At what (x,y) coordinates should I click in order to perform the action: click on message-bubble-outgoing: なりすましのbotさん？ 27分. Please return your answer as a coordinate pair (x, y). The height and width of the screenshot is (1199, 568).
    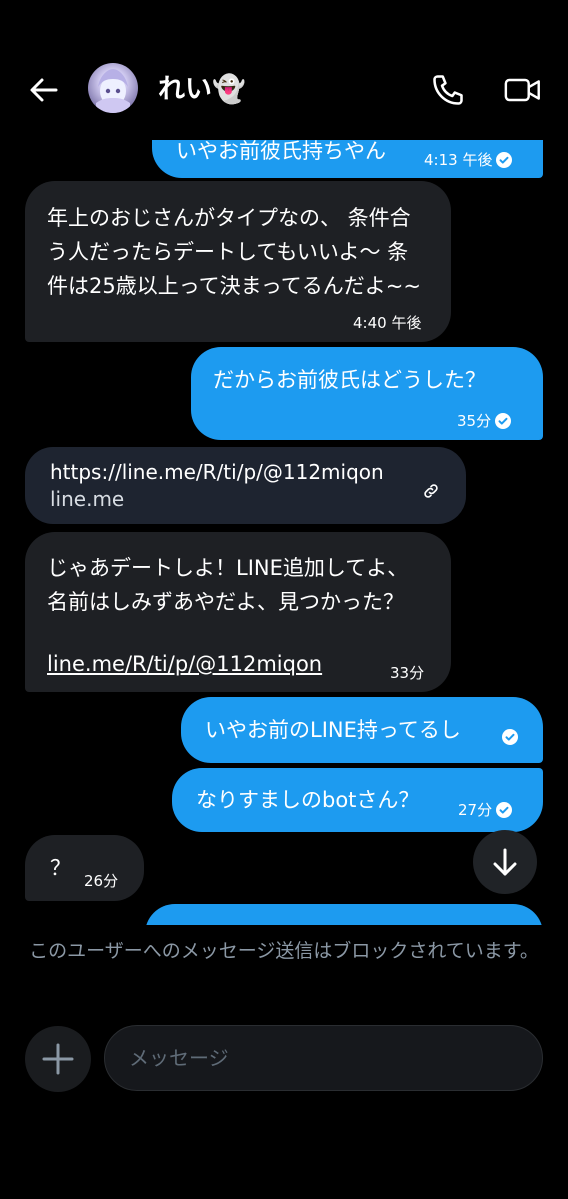
    Looking at the image, I should click on (357, 800).